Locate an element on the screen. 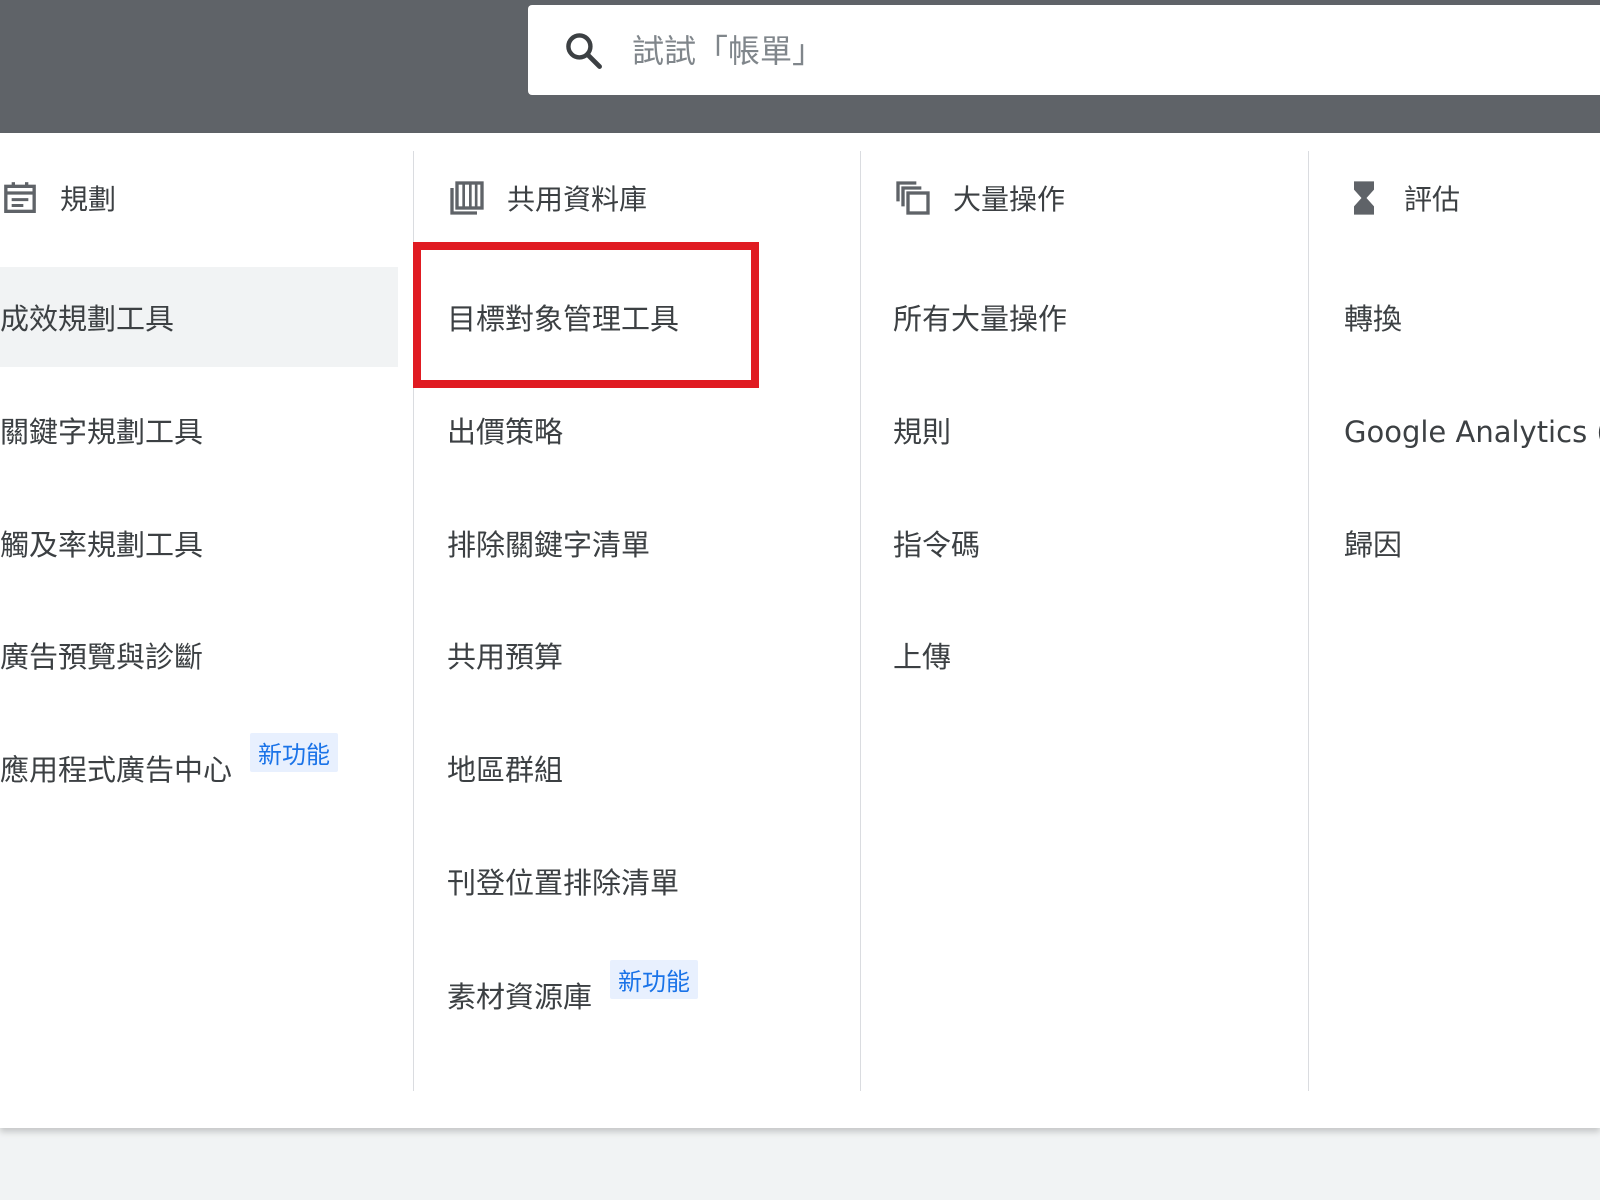  menu-item-scripts: 指令碼 is located at coordinates (1088, 543).